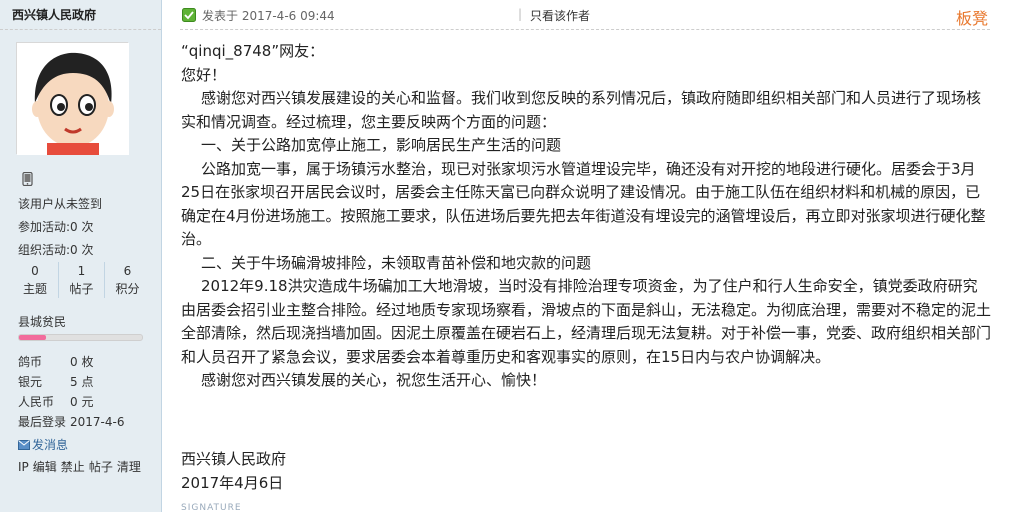 The height and width of the screenshot is (512, 1017). I want to click on send-message-link: 发消息, so click(43, 444).